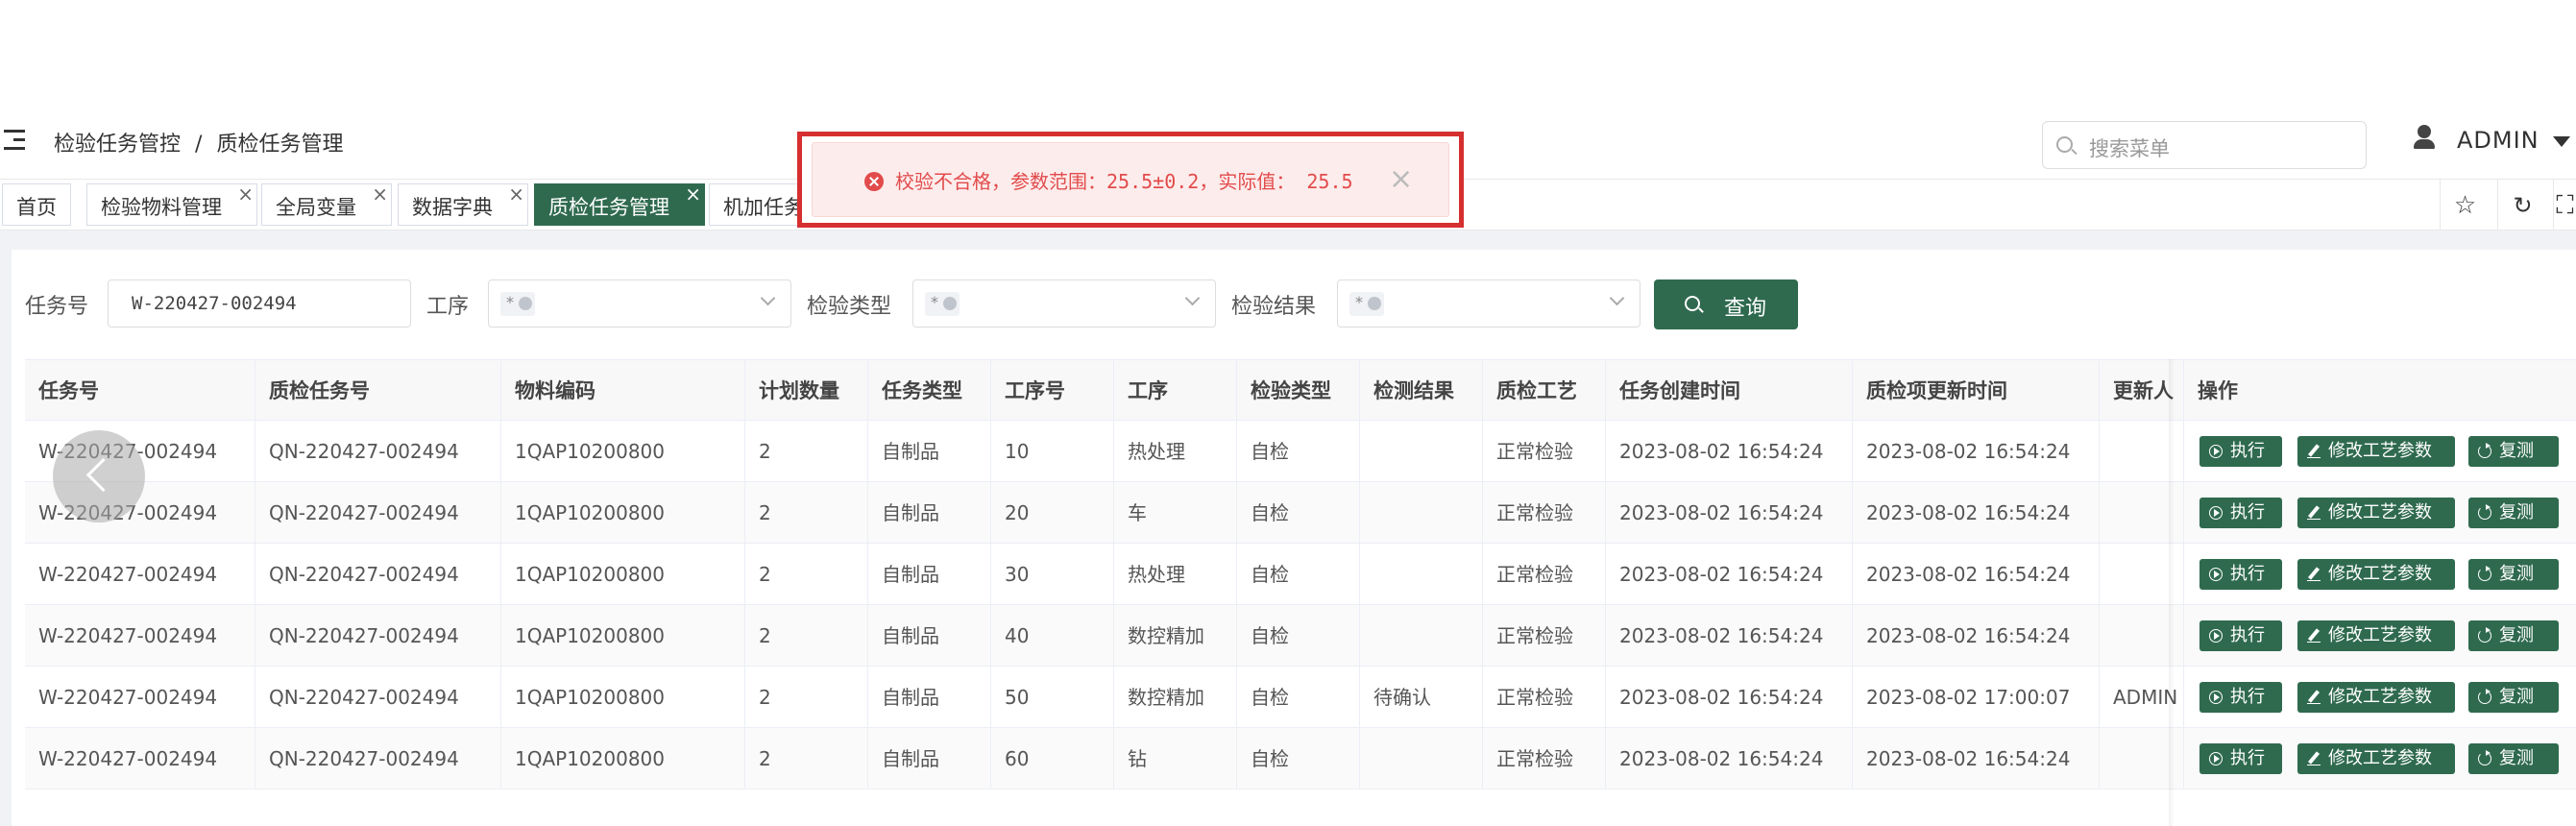 Image resolution: width=2576 pixels, height=826 pixels. I want to click on user-name: ADMIN, so click(2499, 140).